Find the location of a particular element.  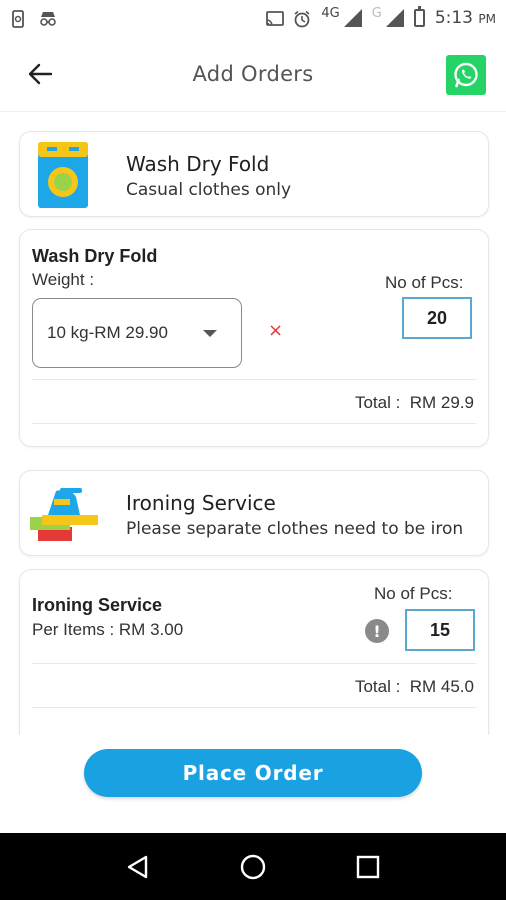

service-card-wash-dry-fold: Wash Dry Fold Casual clothes only is located at coordinates (254, 174).